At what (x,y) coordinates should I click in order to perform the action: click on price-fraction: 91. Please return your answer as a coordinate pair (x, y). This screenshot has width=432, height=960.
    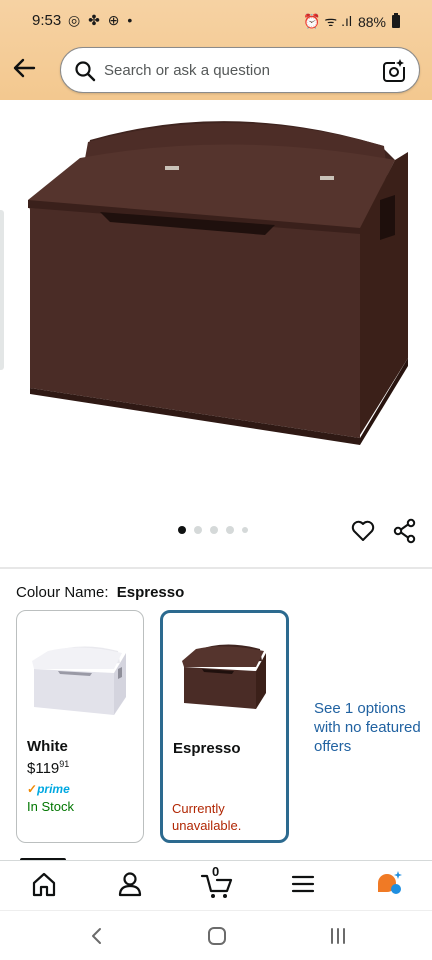
    Looking at the image, I should click on (64, 764).